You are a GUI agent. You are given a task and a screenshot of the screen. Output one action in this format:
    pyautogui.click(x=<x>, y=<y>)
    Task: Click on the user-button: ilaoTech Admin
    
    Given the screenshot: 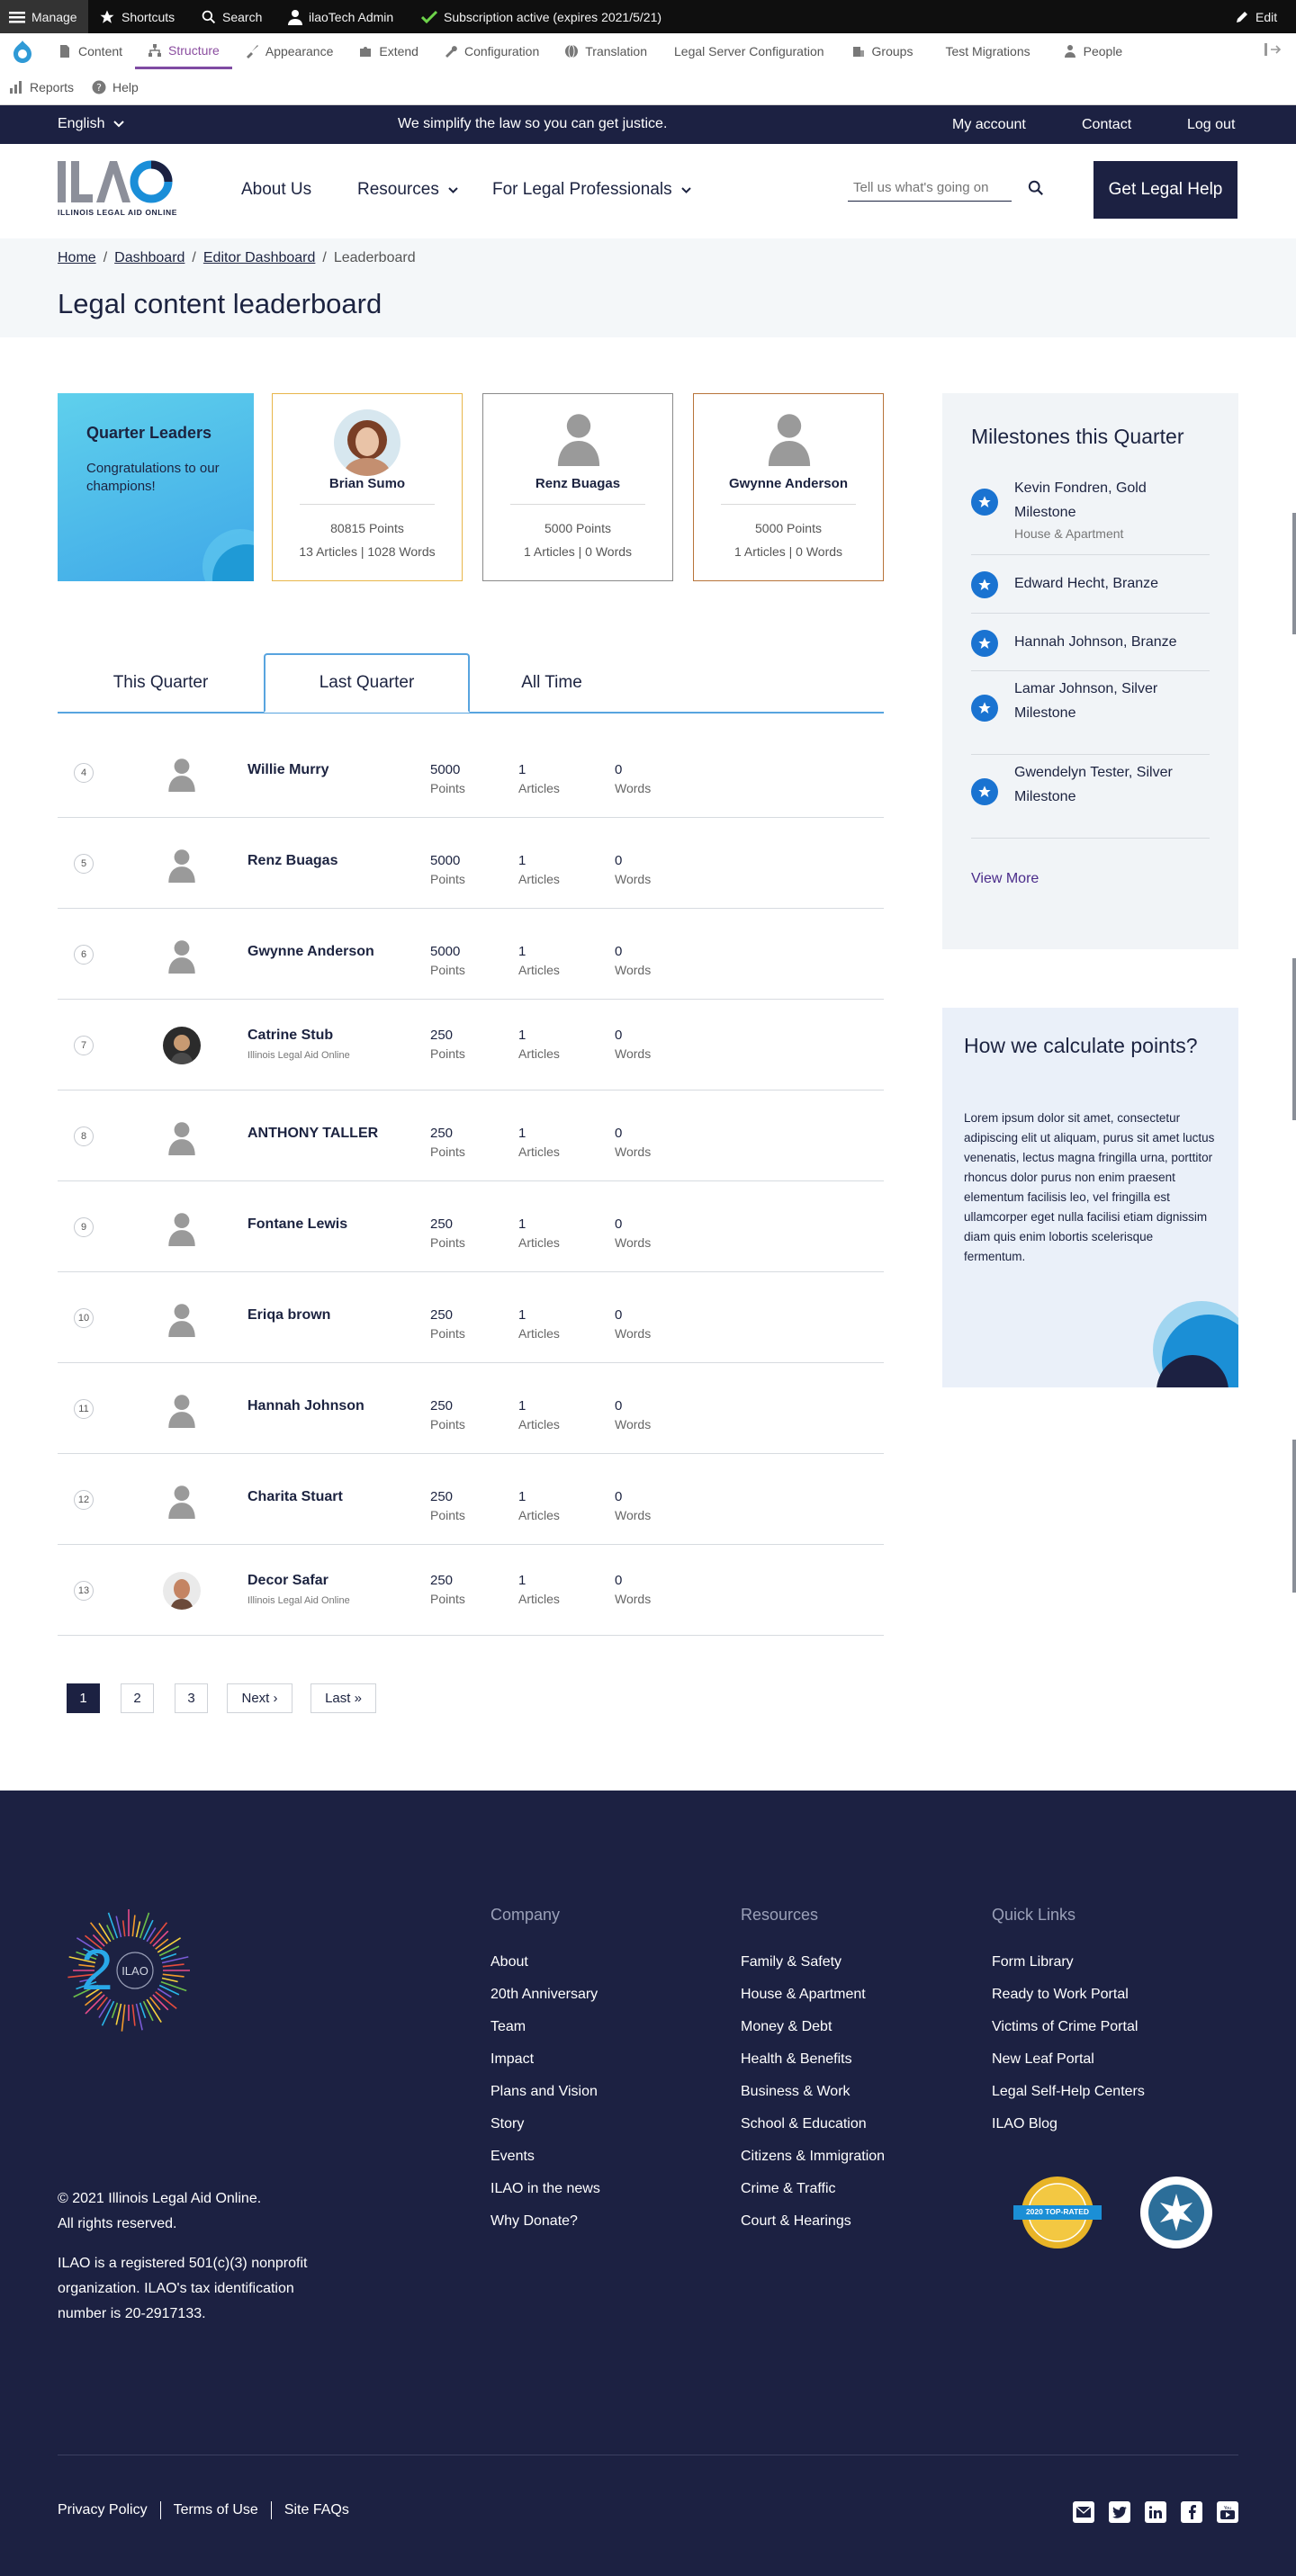 What is the action you would take?
    pyautogui.click(x=341, y=16)
    